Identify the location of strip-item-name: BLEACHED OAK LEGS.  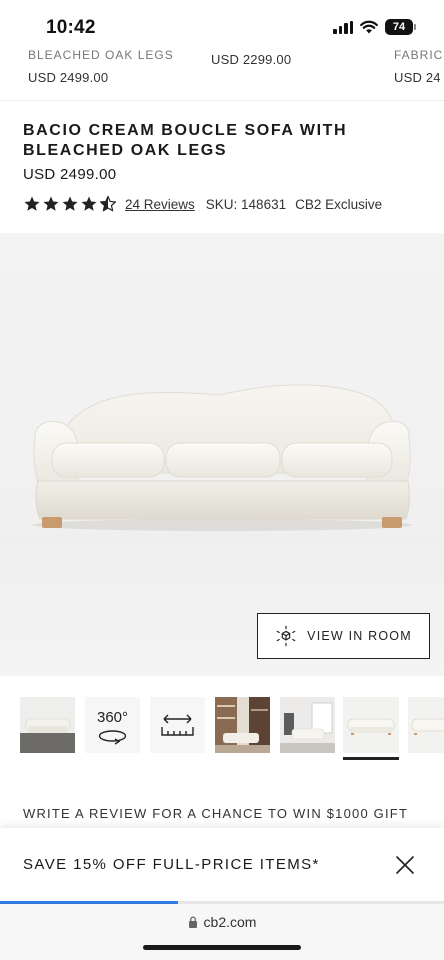
(101, 55).